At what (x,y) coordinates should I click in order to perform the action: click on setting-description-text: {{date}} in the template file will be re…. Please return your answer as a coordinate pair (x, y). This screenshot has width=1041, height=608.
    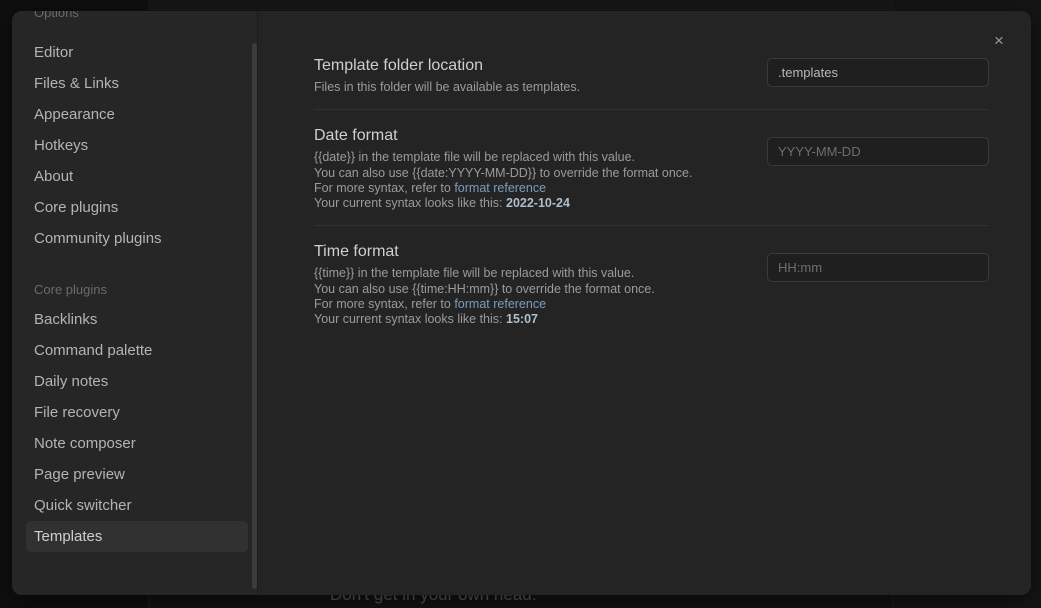
    Looking at the image, I should click on (475, 157).